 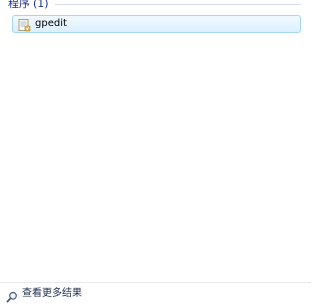 I want to click on results-group-count: (1), so click(x=41, y=5).